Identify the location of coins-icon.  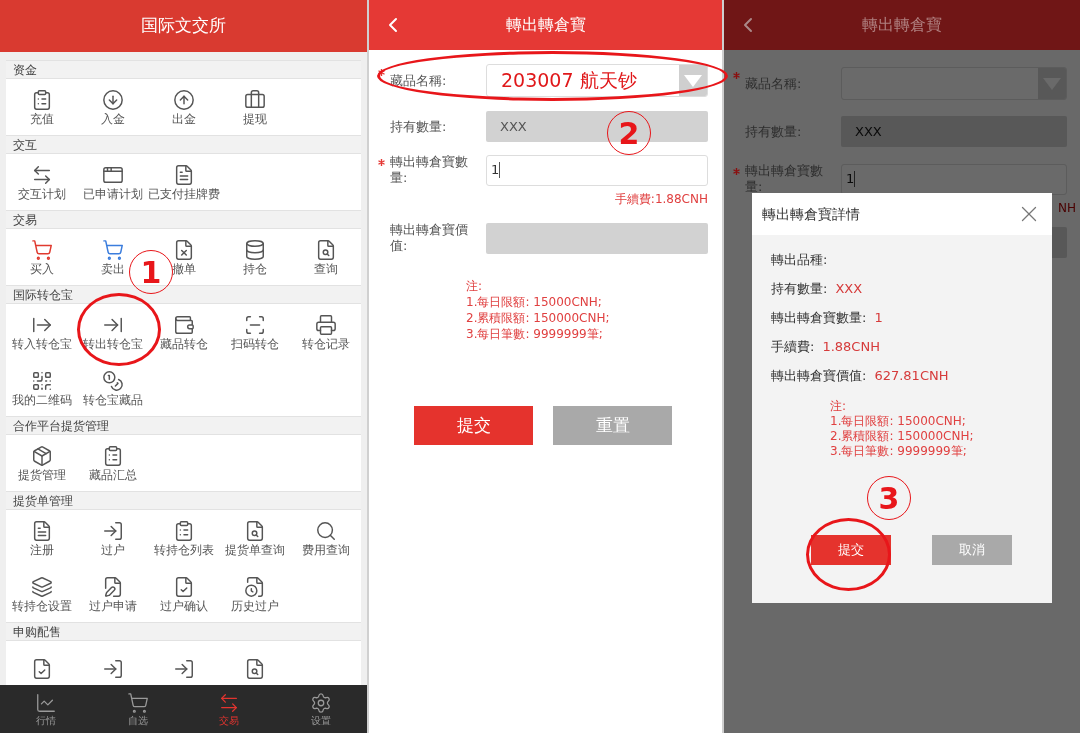
(112, 380).